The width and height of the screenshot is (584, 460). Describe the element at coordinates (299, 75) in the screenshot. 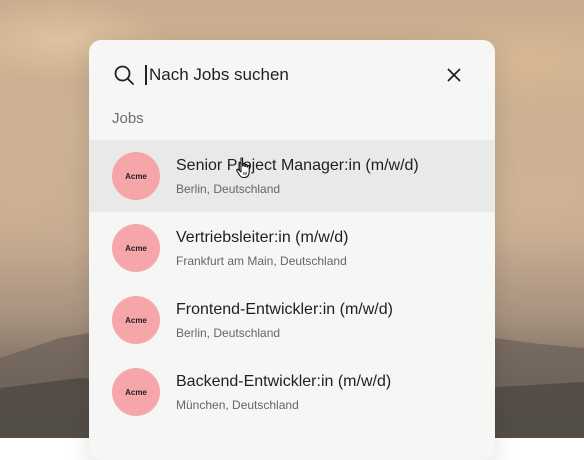

I see `search-input` at that location.